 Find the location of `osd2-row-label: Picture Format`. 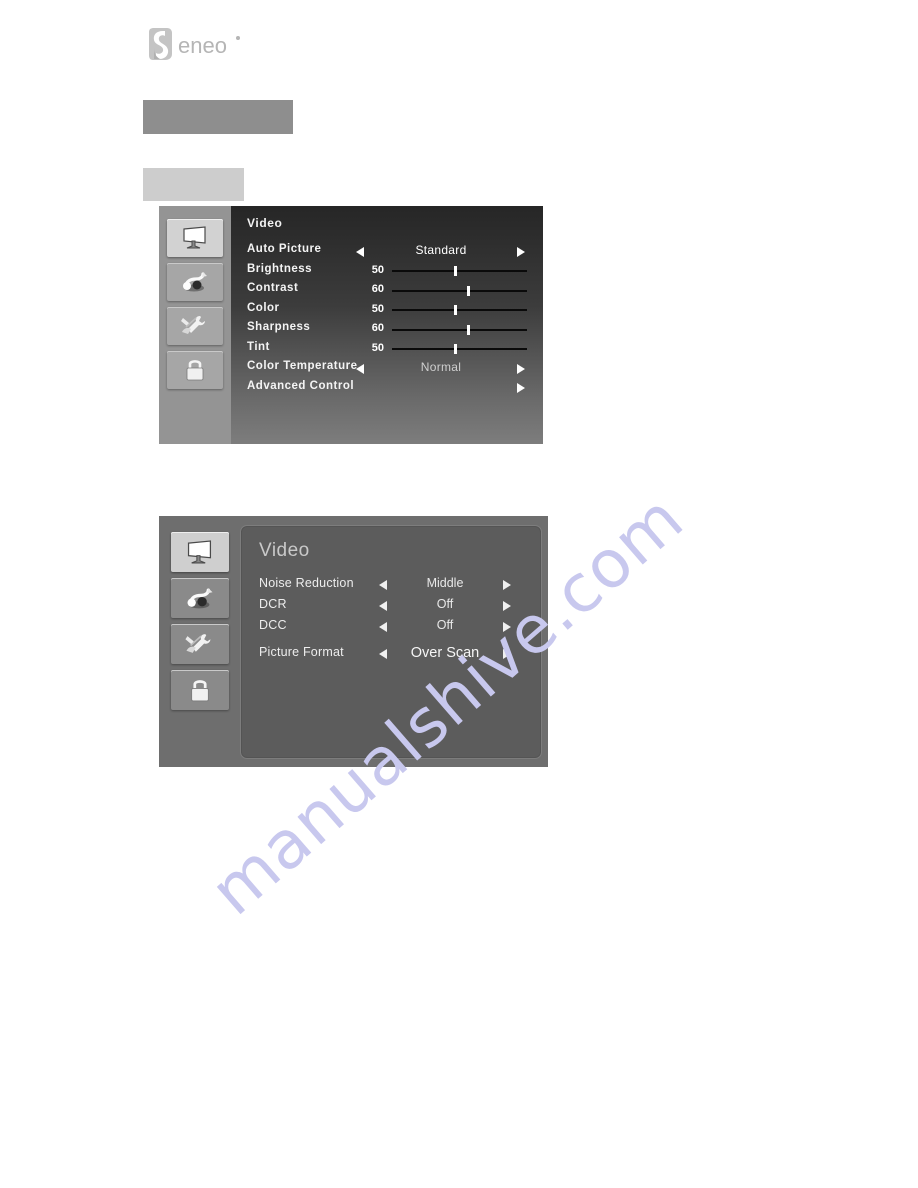

osd2-row-label: Picture Format is located at coordinates (301, 652).